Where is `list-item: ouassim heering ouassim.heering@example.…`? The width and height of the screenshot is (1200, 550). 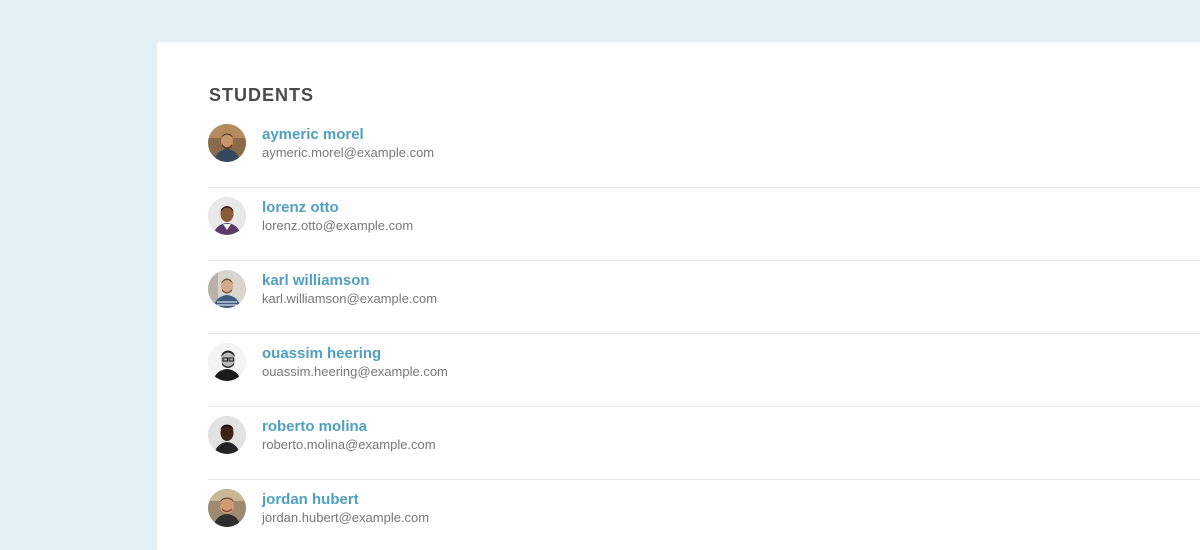 list-item: ouassim heering ouassim.heering@example.… is located at coordinates (704, 370).